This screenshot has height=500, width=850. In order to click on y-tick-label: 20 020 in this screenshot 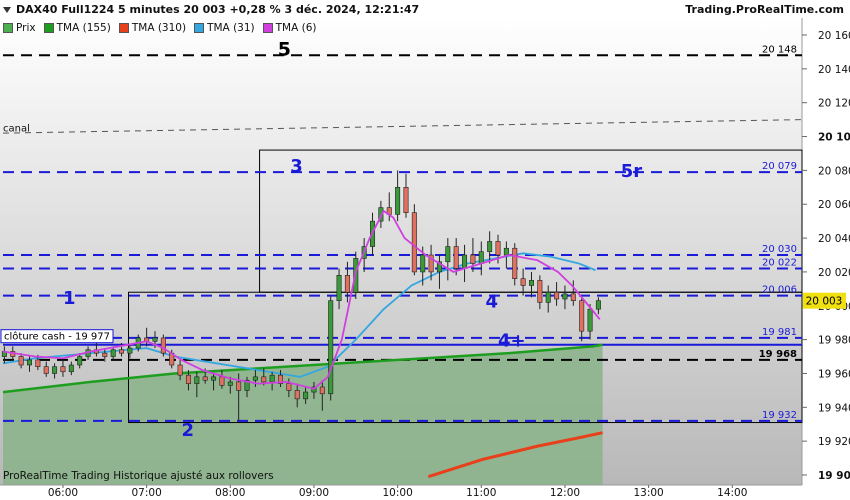, I will do `click(834, 273)`.